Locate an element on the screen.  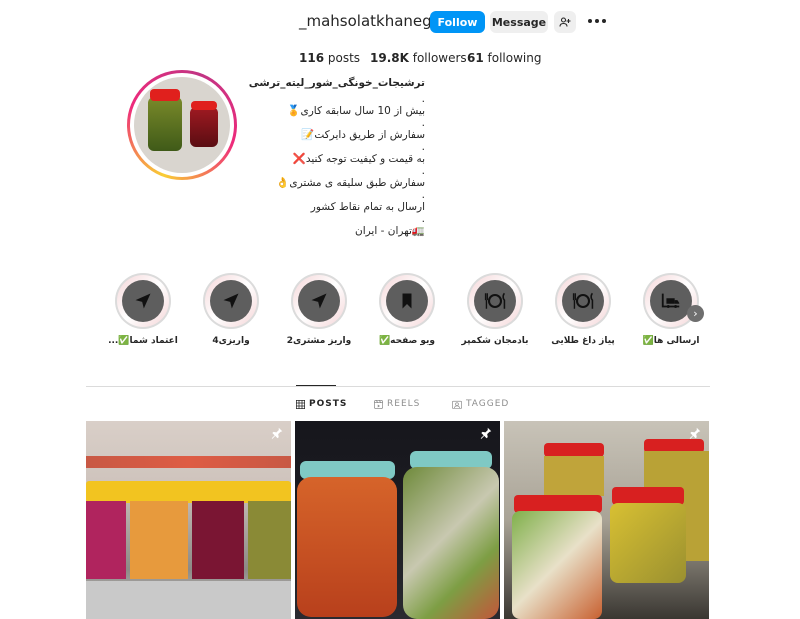
profile-username: _mahsolatkhanegi_ is located at coordinates (371, 21).